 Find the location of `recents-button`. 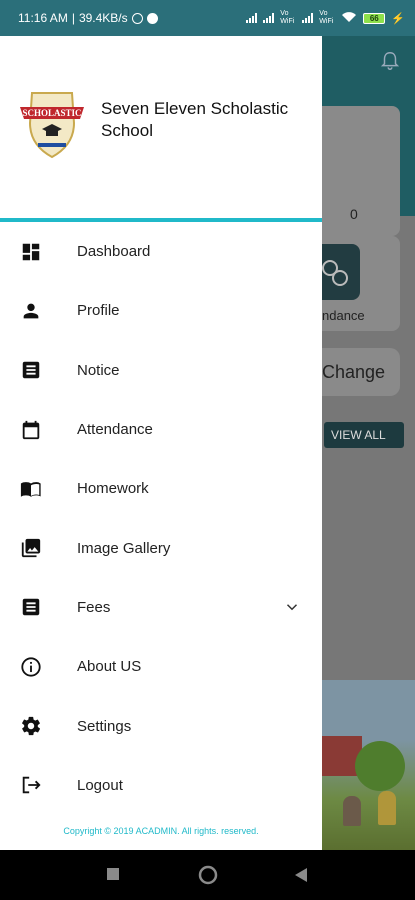

recents-button is located at coordinates (113, 876).